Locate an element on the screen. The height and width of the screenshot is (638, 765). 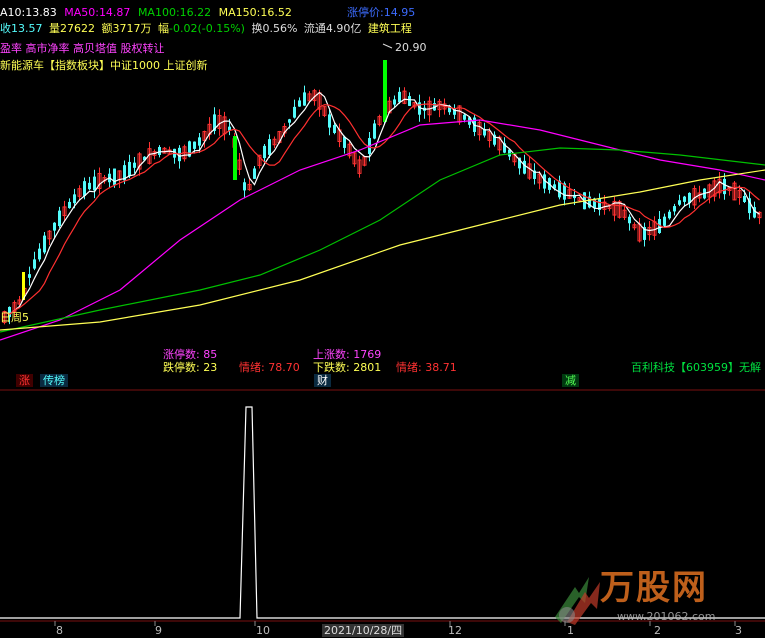
arrows-icon is located at coordinates (577, 601).